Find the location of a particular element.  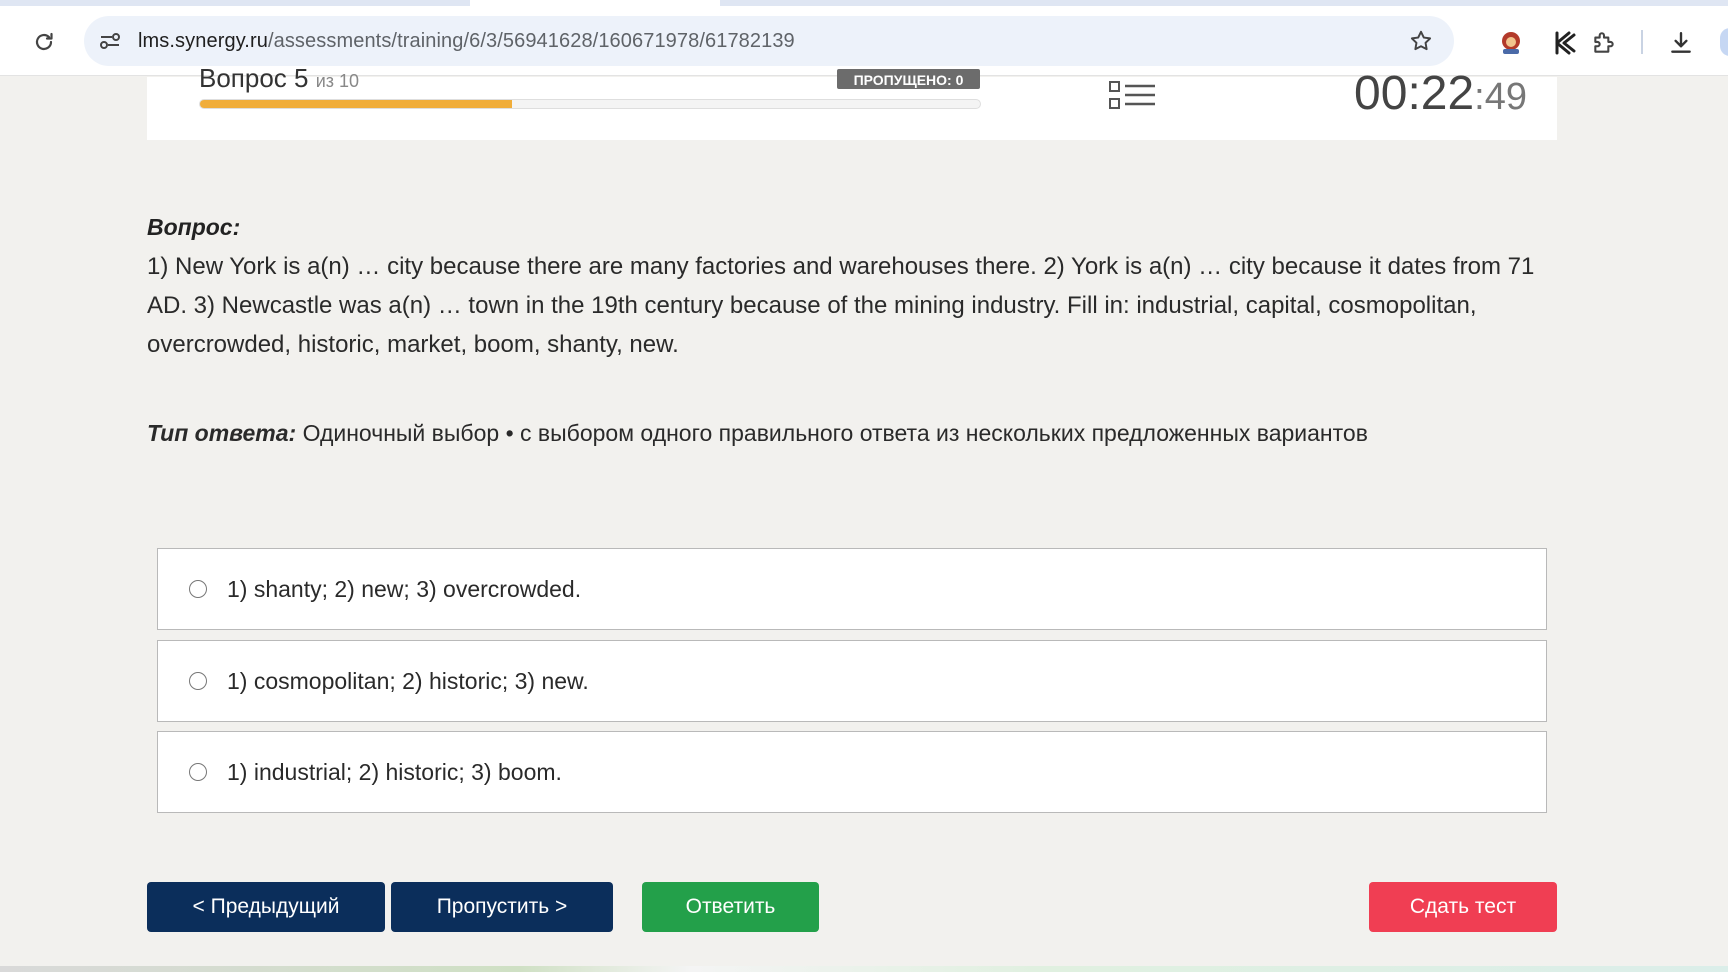

answer-option-text: 1) cosmopolitan; 2) historic; 3) new. is located at coordinates (408, 680).